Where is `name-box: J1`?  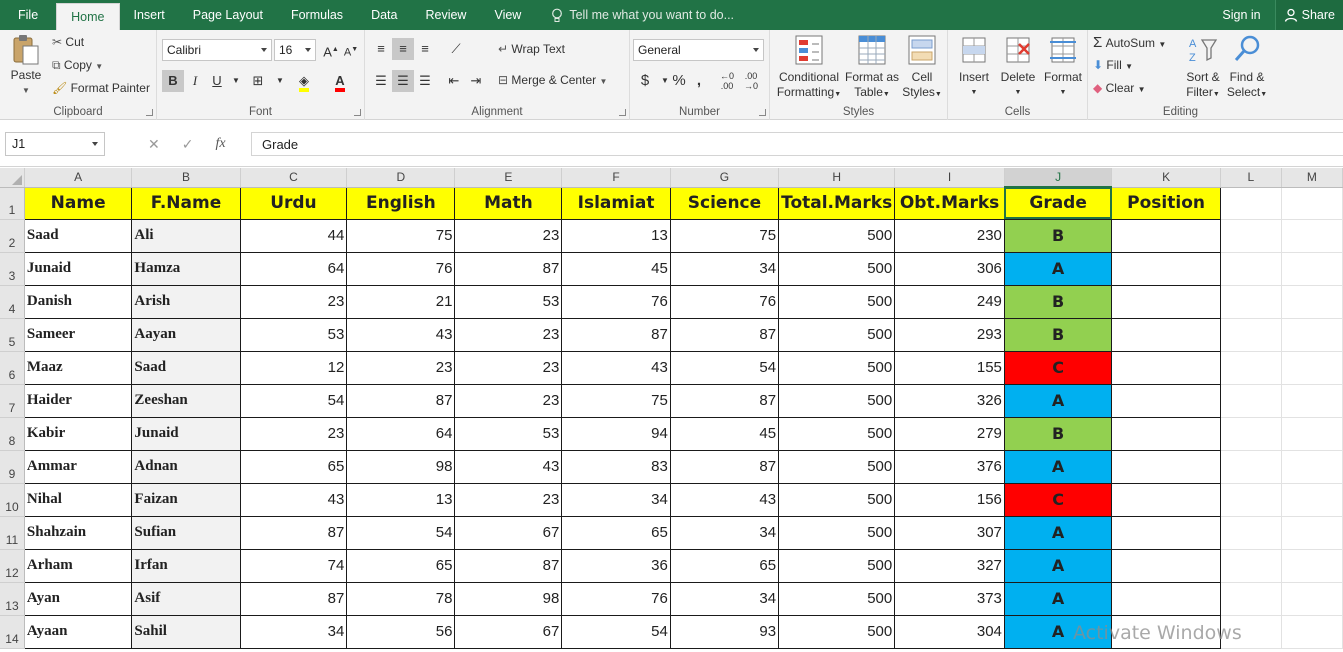 name-box: J1 is located at coordinates (55, 144).